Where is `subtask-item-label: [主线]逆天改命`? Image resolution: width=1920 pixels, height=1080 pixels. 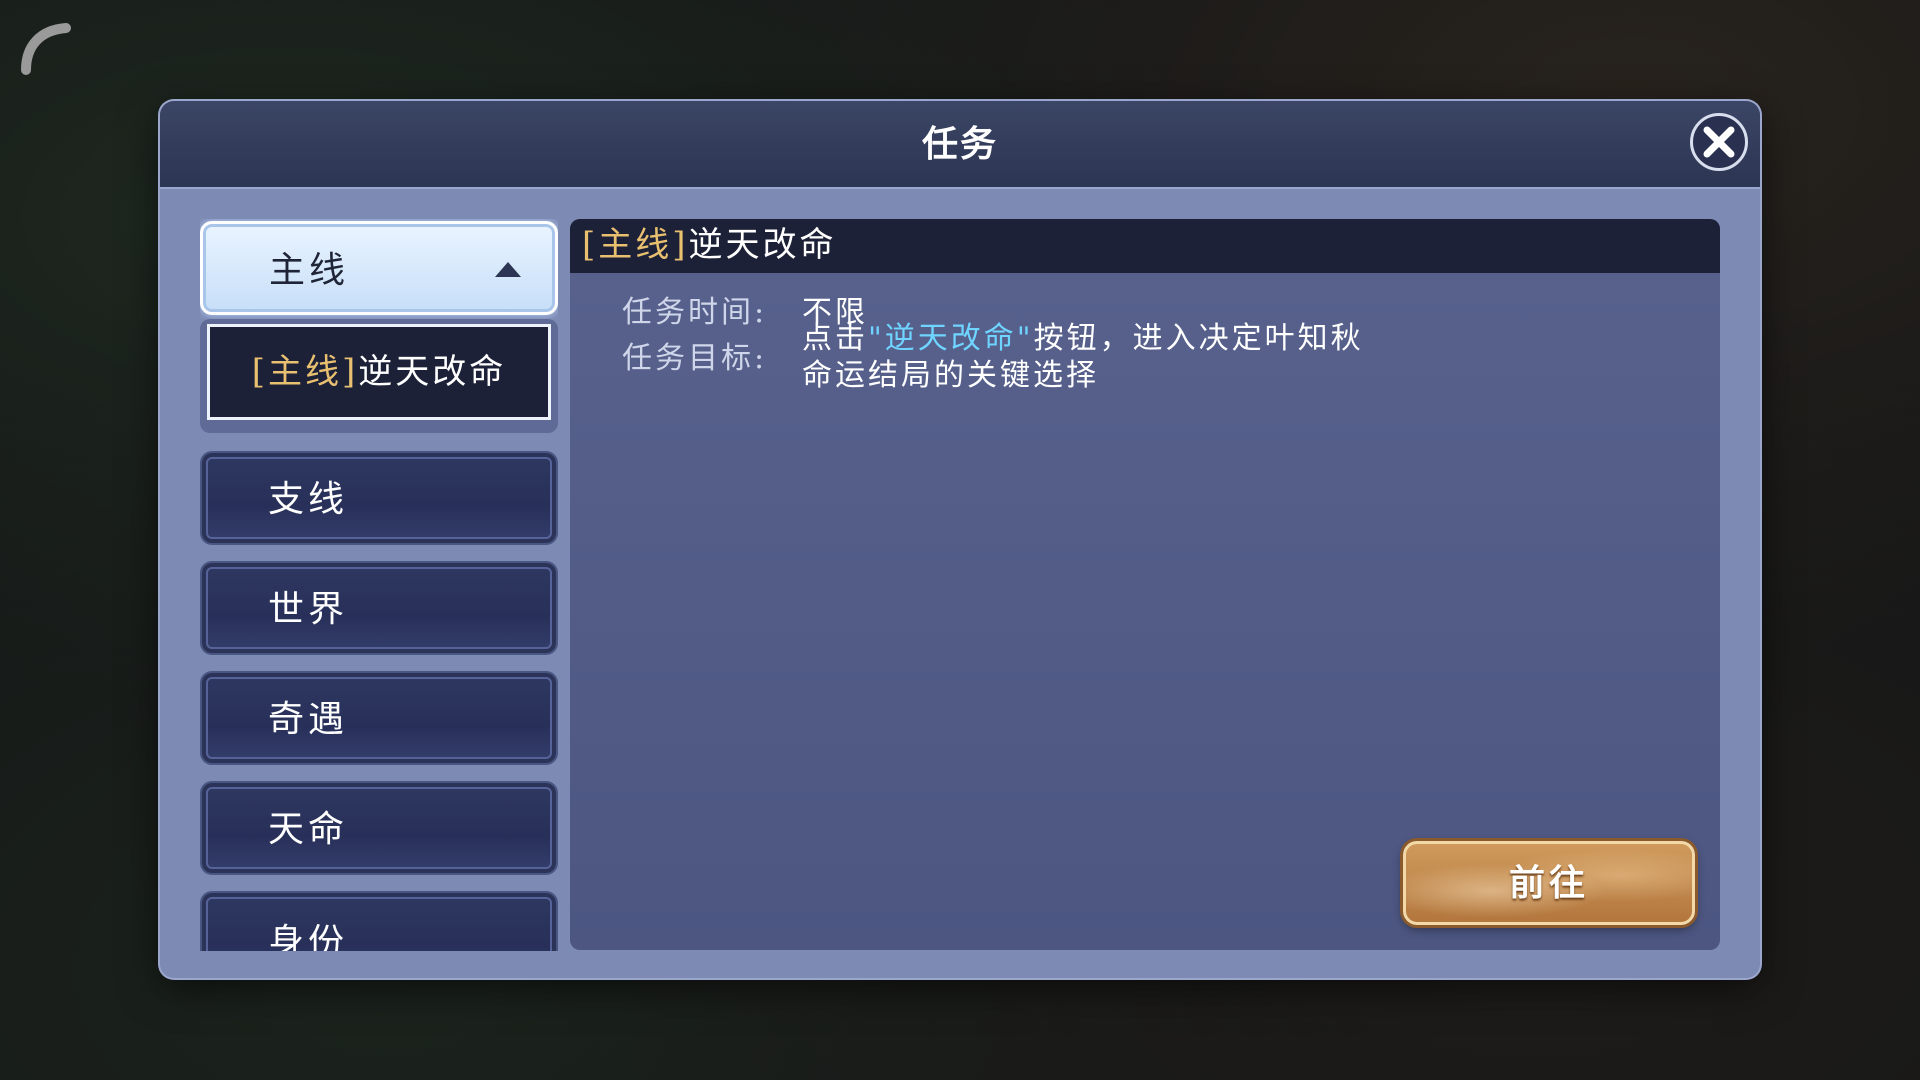 subtask-item-label: [主线]逆天改命 is located at coordinates (379, 372).